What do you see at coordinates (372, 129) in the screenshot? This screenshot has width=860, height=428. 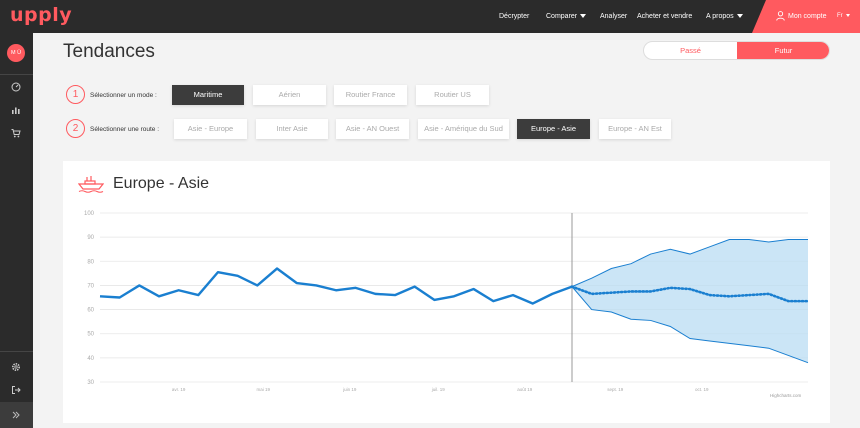 I see `route-option-asie-an-ouest: Asie - AN Ouest` at bounding box center [372, 129].